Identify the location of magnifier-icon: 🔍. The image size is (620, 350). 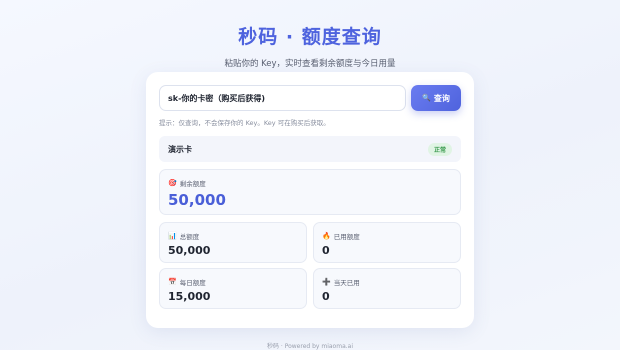
(426, 98).